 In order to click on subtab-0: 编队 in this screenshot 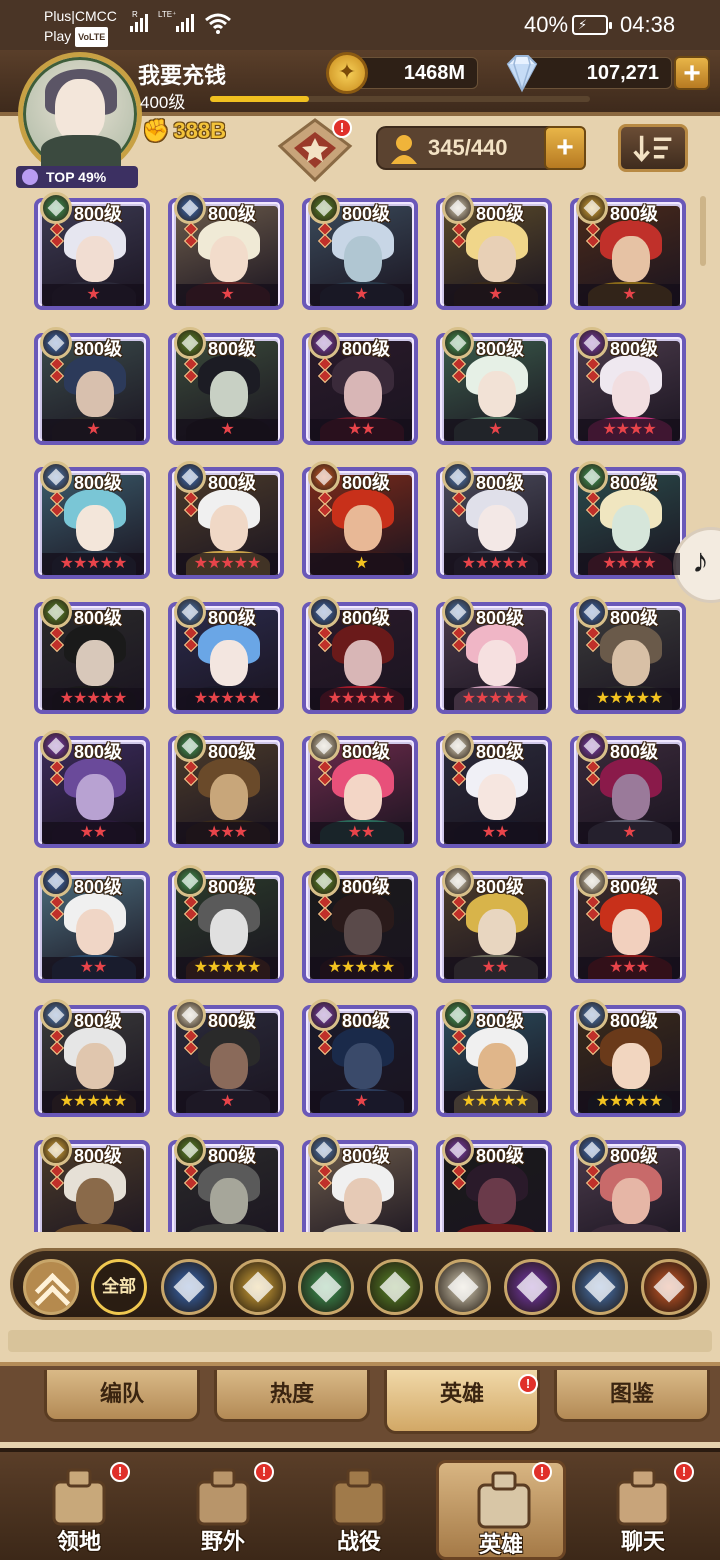, I will do `click(122, 1396)`.